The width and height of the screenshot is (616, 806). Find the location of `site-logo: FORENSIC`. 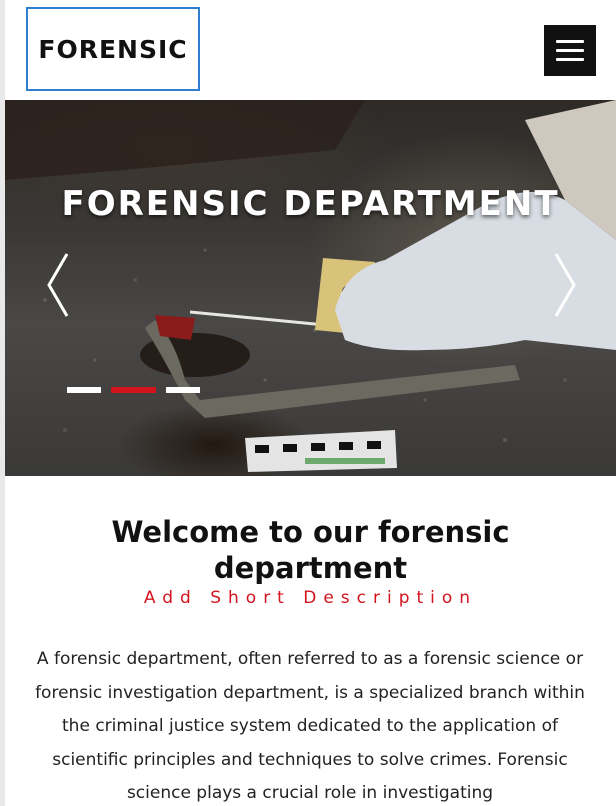

site-logo: FORENSIC is located at coordinates (113, 49).